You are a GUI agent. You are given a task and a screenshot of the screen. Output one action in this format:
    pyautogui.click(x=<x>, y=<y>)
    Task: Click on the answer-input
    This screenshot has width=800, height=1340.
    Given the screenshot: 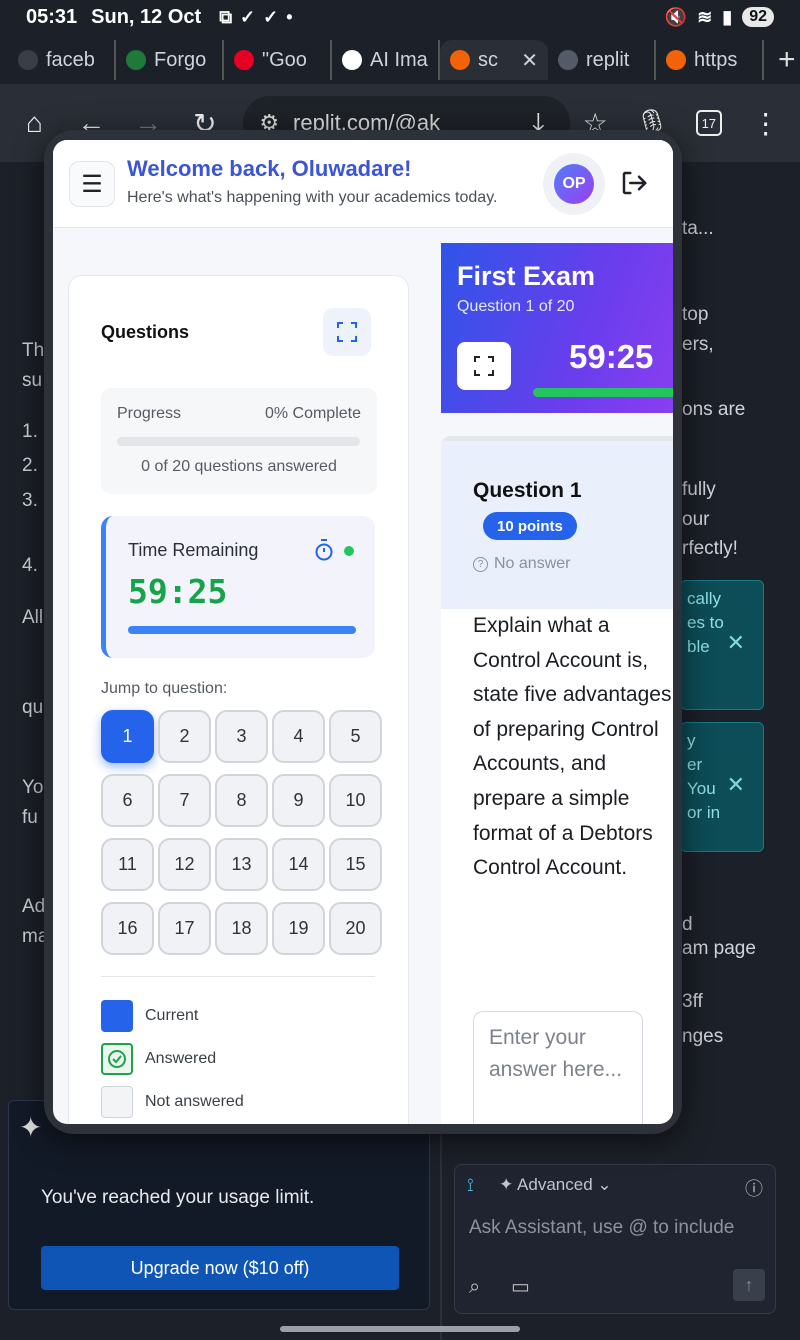 What is the action you would take?
    pyautogui.click(x=558, y=1067)
    